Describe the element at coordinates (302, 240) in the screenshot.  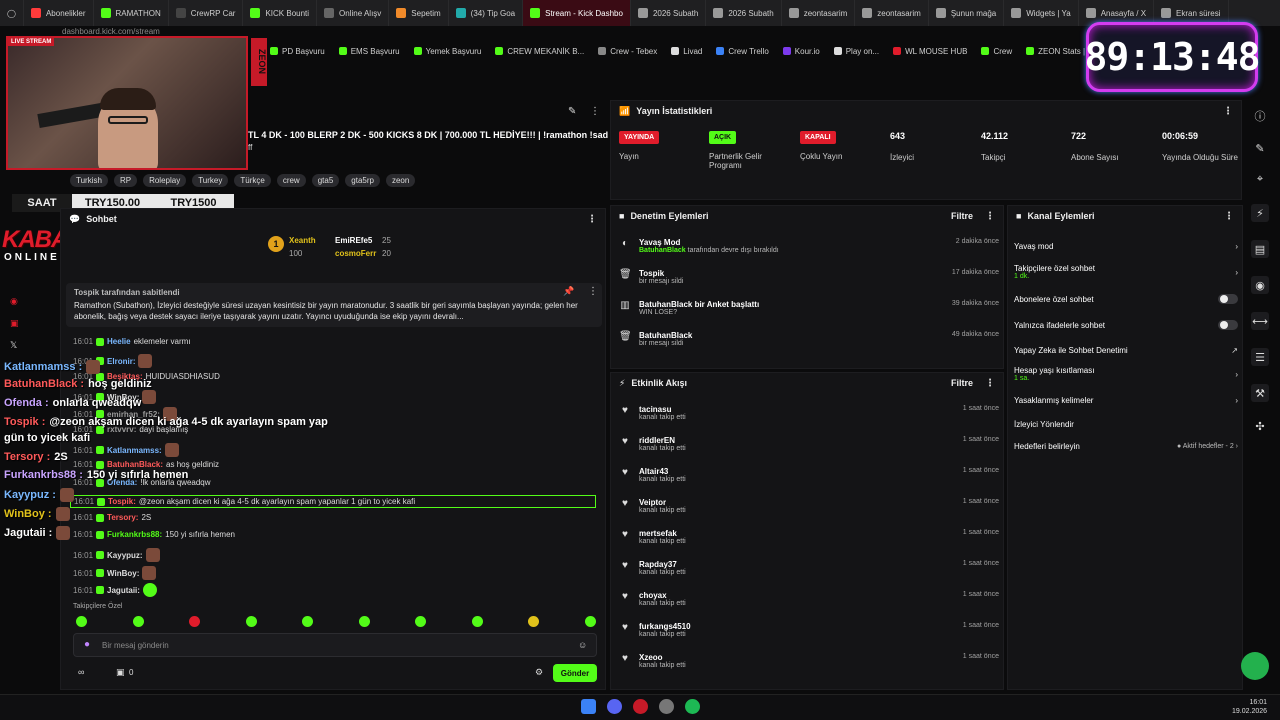
I see `leader-1-name: Xeanth` at that location.